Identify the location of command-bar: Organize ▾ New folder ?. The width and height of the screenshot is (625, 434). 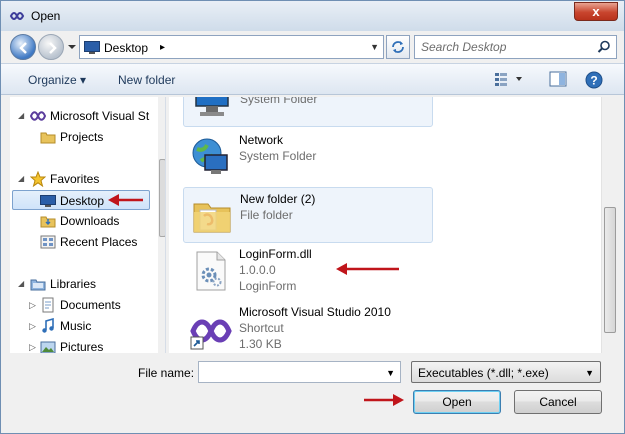
(312, 79).